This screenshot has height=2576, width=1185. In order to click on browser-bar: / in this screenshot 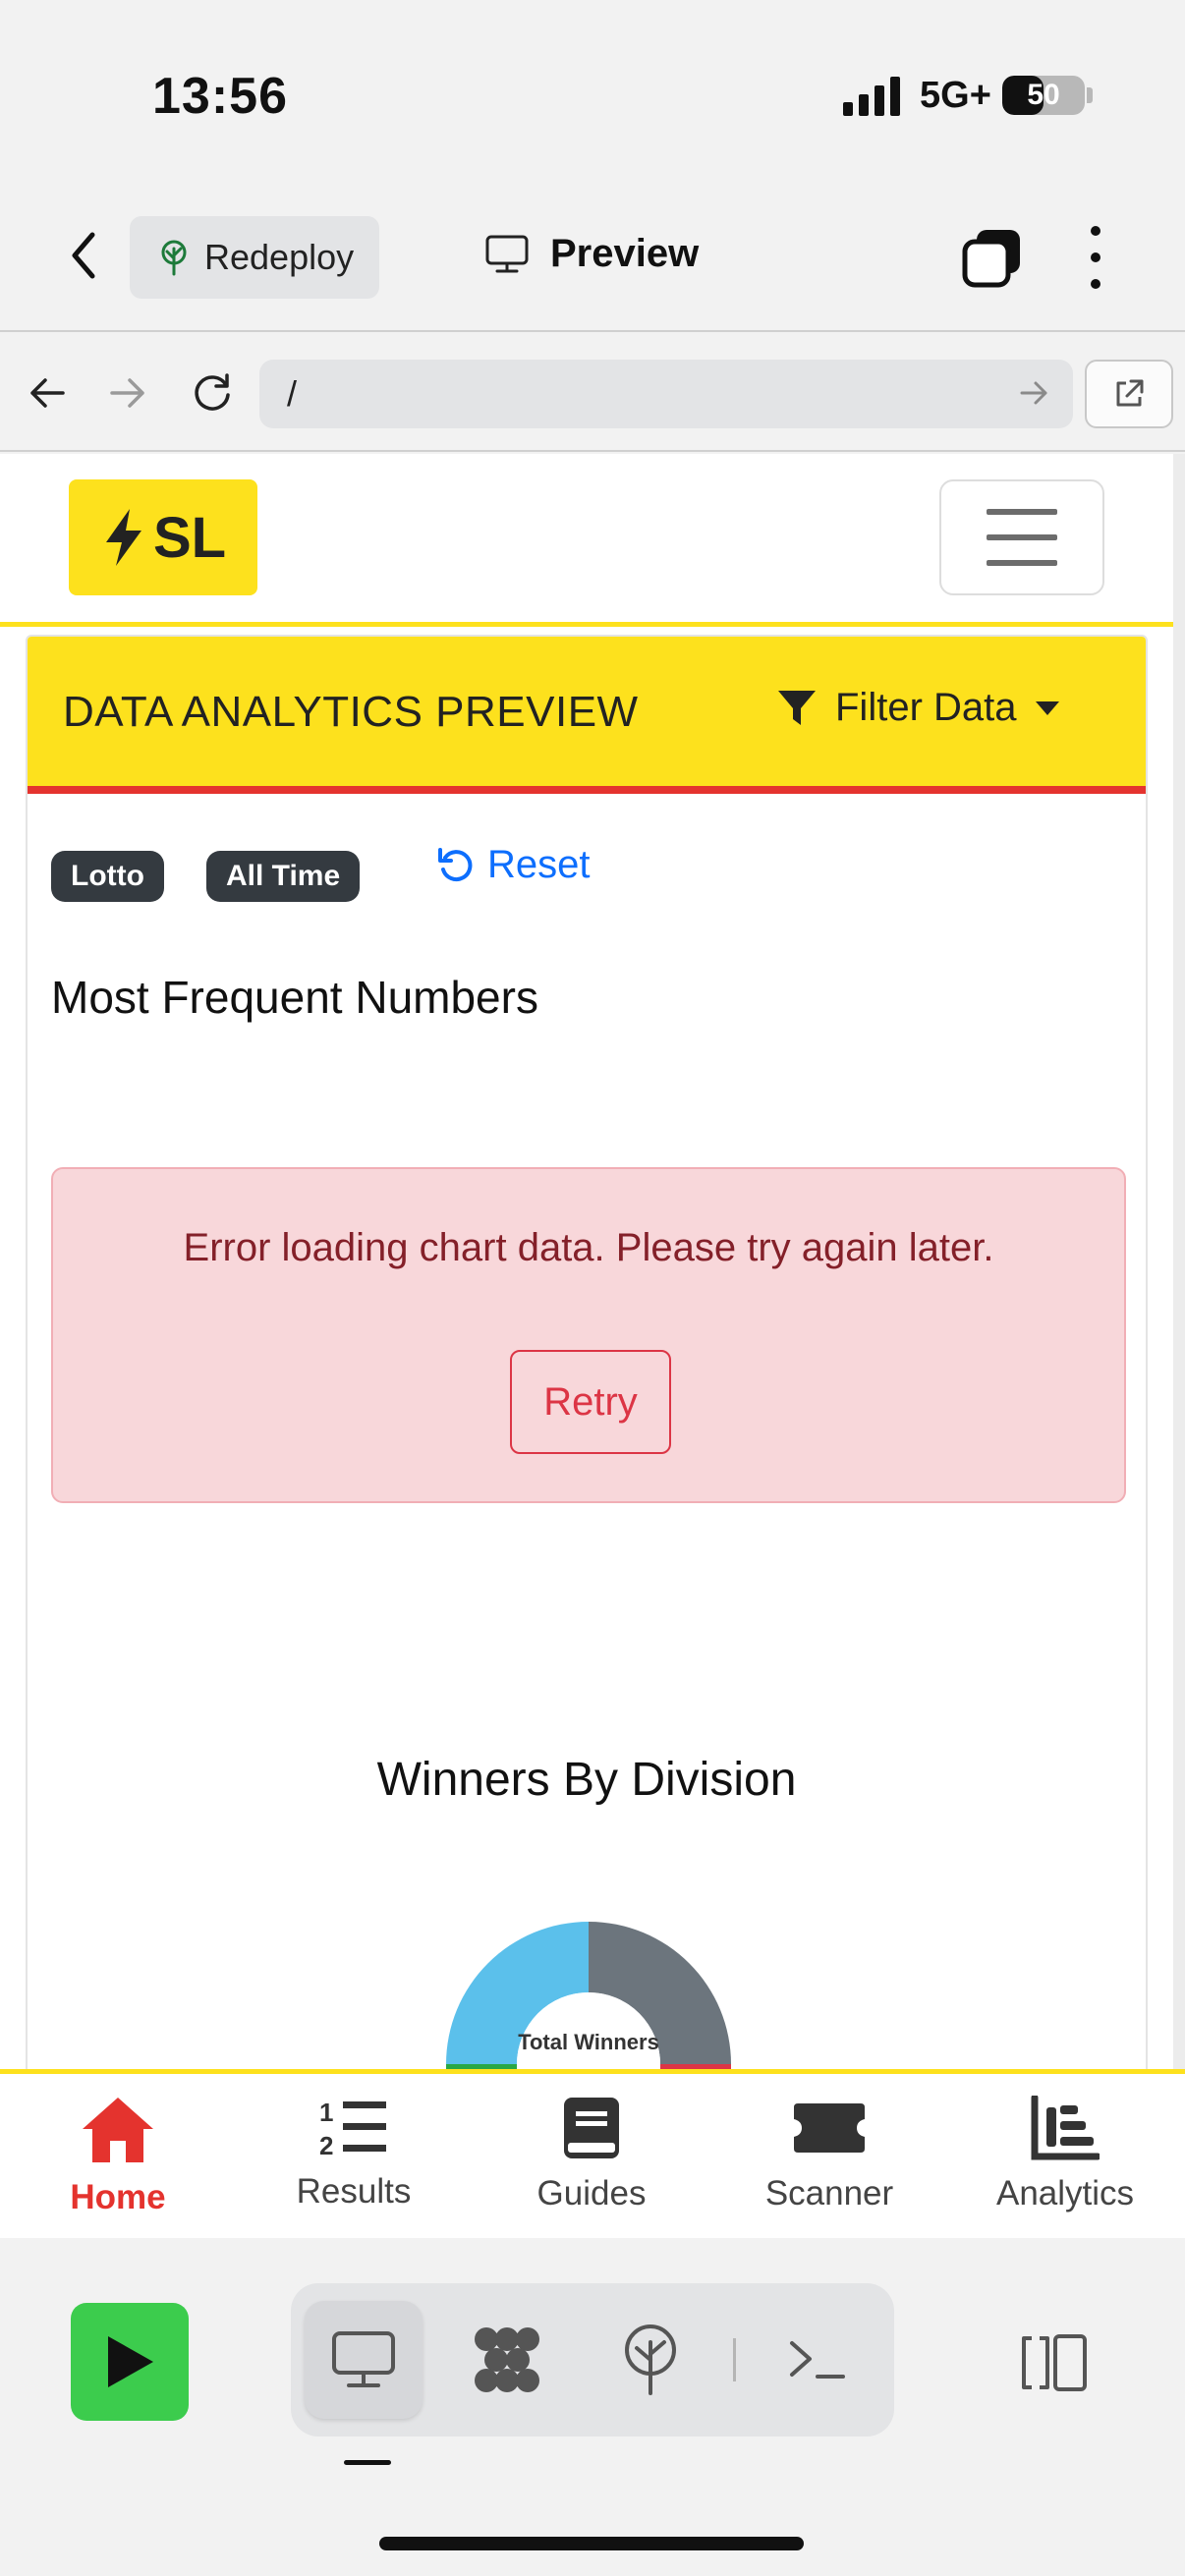, I will do `click(592, 393)`.